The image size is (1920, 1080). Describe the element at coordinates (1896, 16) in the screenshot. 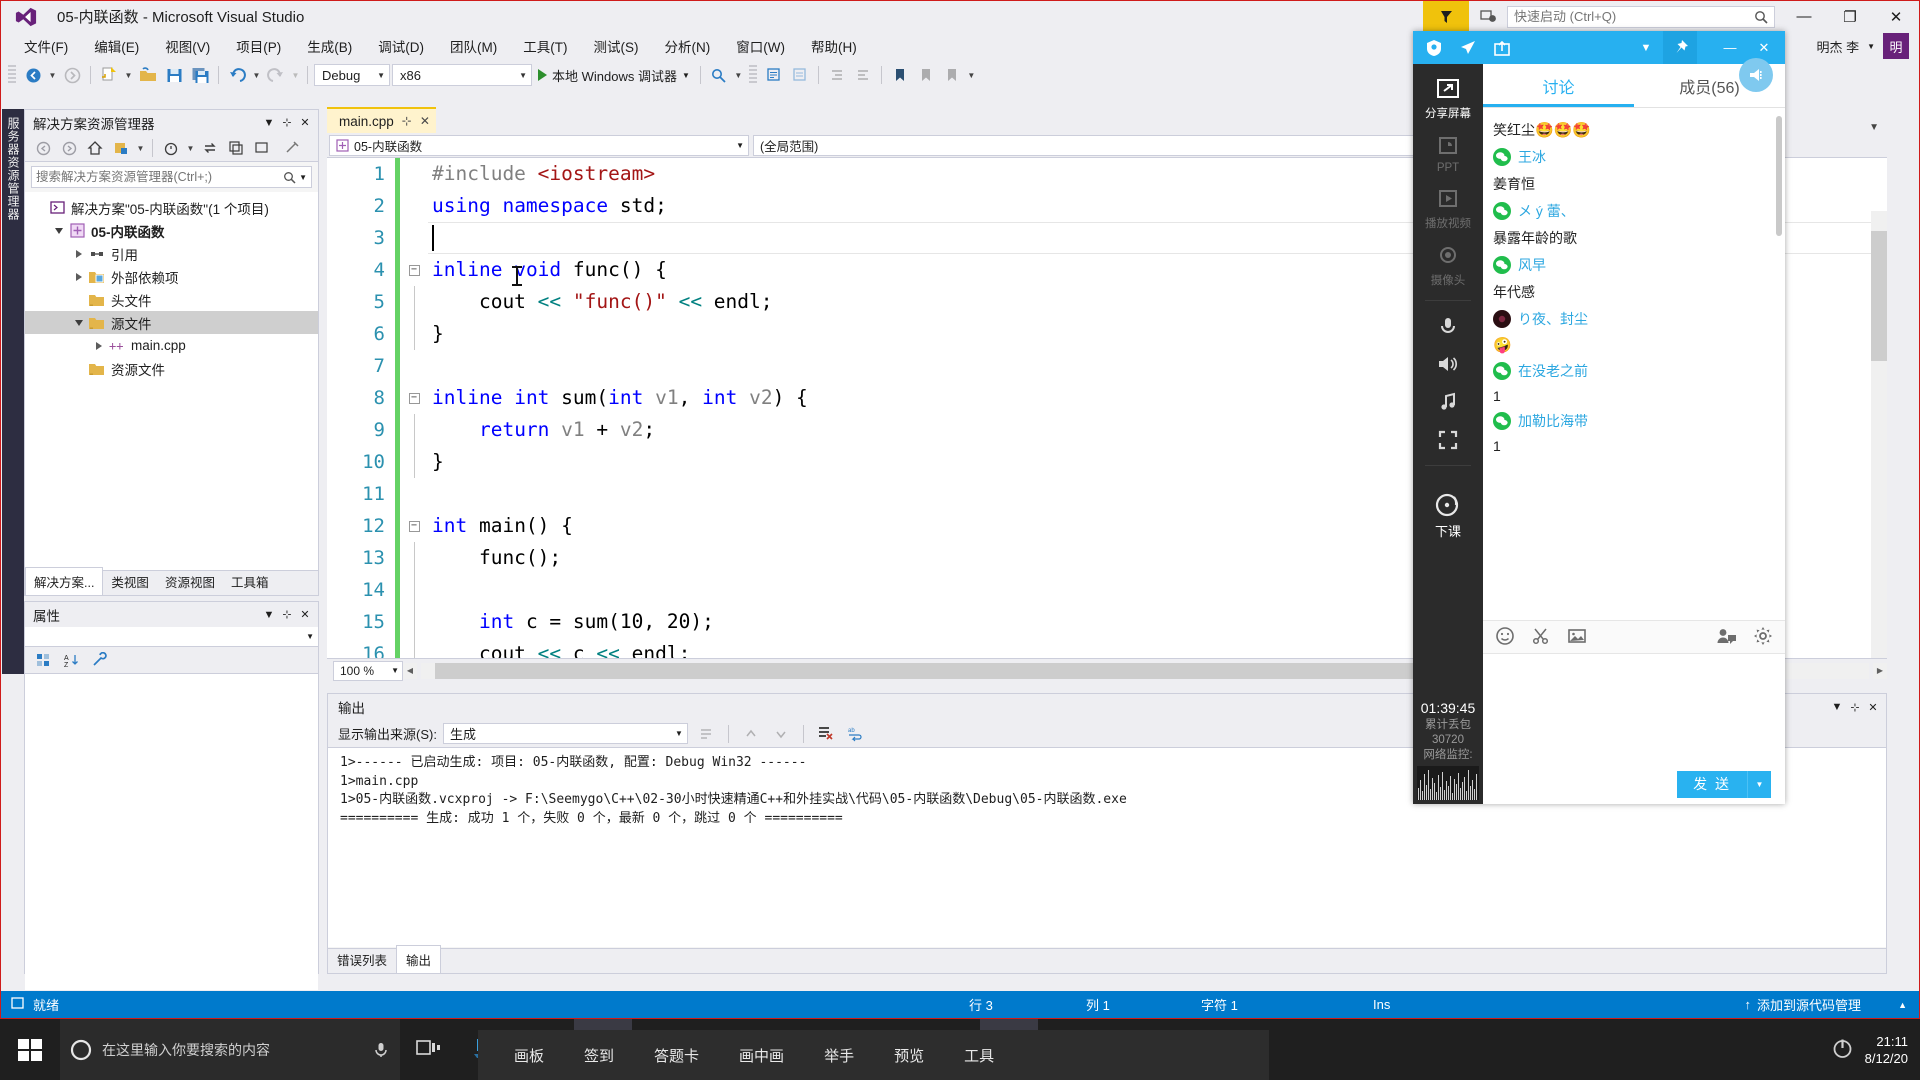

I see `close-button: ✕` at that location.